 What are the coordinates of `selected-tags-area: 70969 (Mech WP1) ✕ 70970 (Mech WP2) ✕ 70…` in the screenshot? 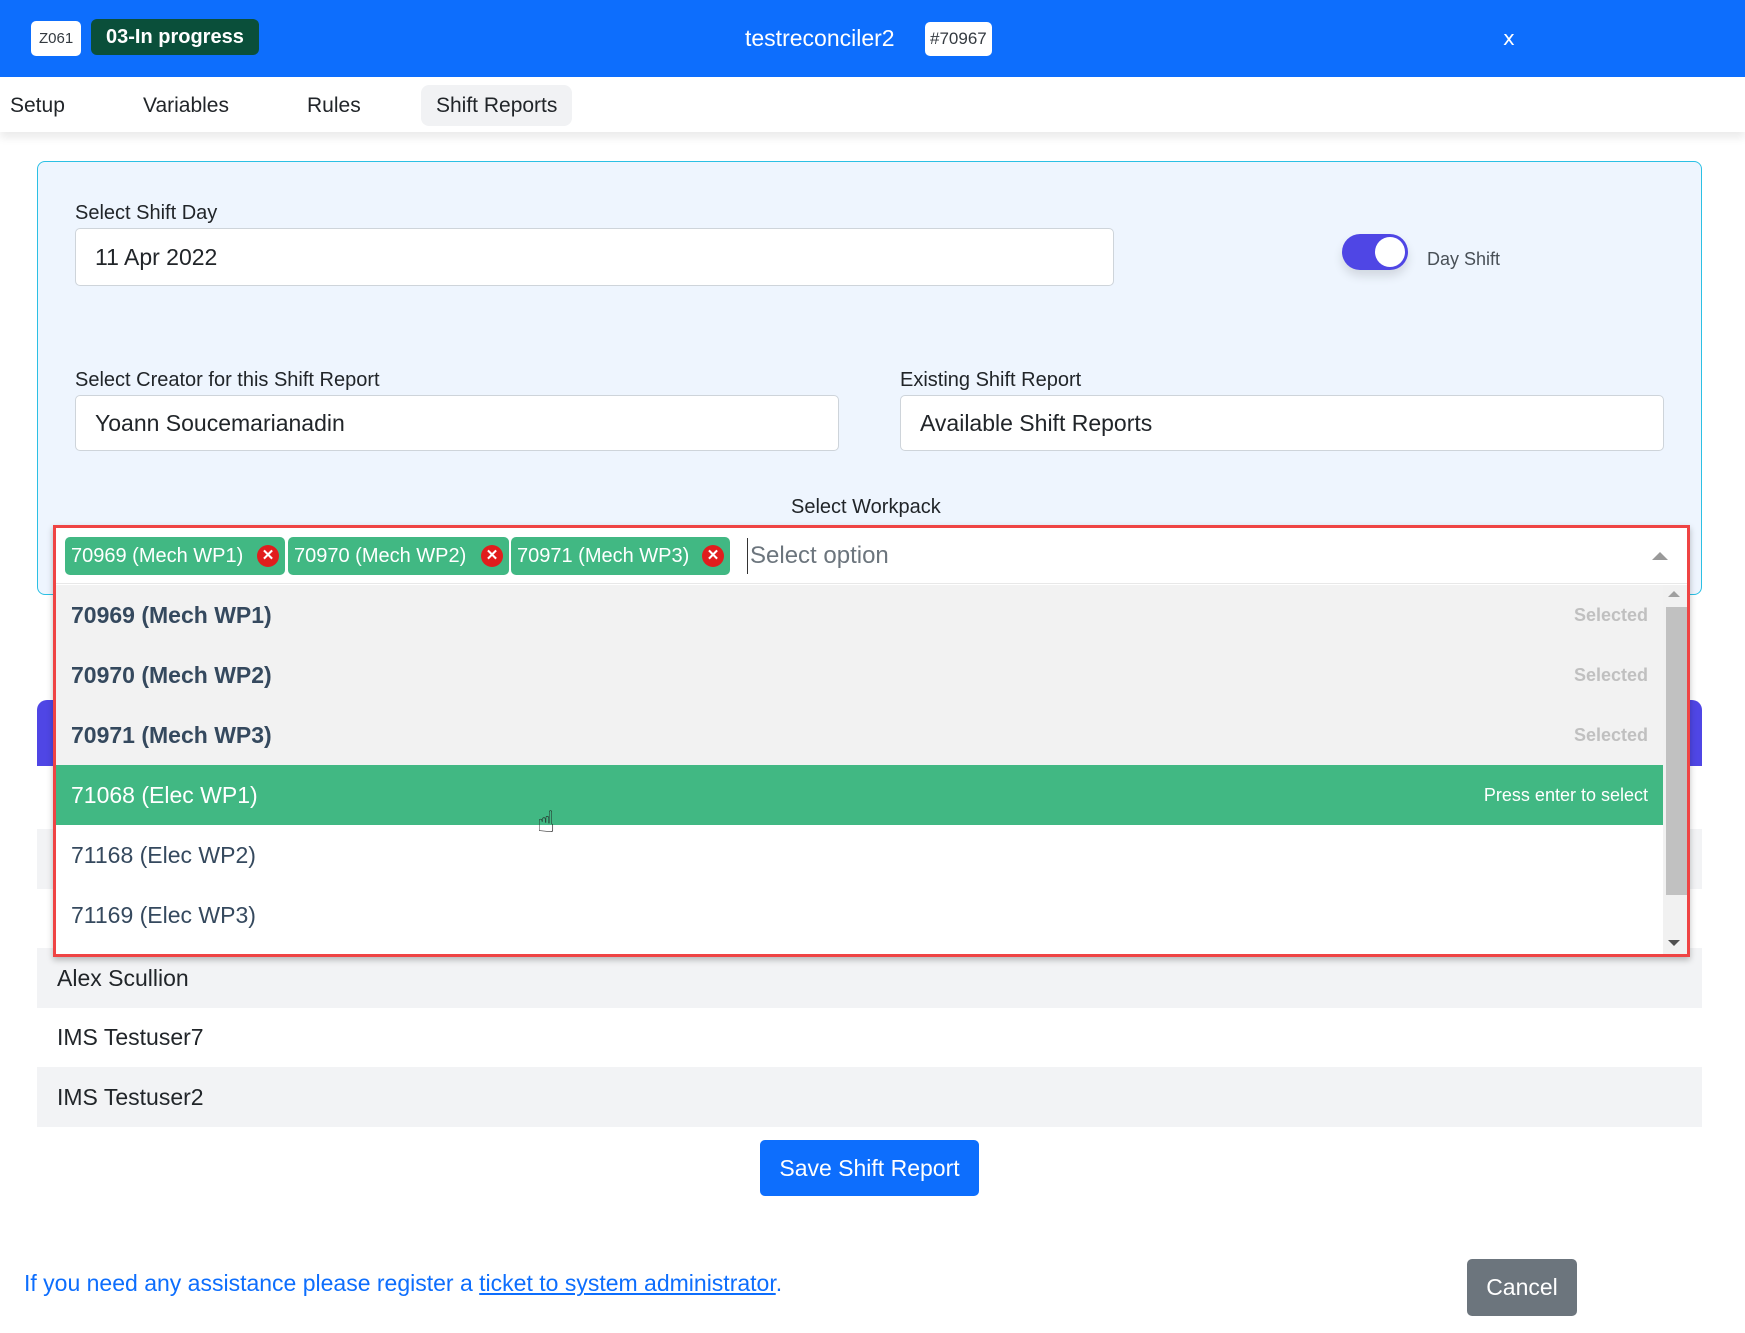 It's located at (871, 556).